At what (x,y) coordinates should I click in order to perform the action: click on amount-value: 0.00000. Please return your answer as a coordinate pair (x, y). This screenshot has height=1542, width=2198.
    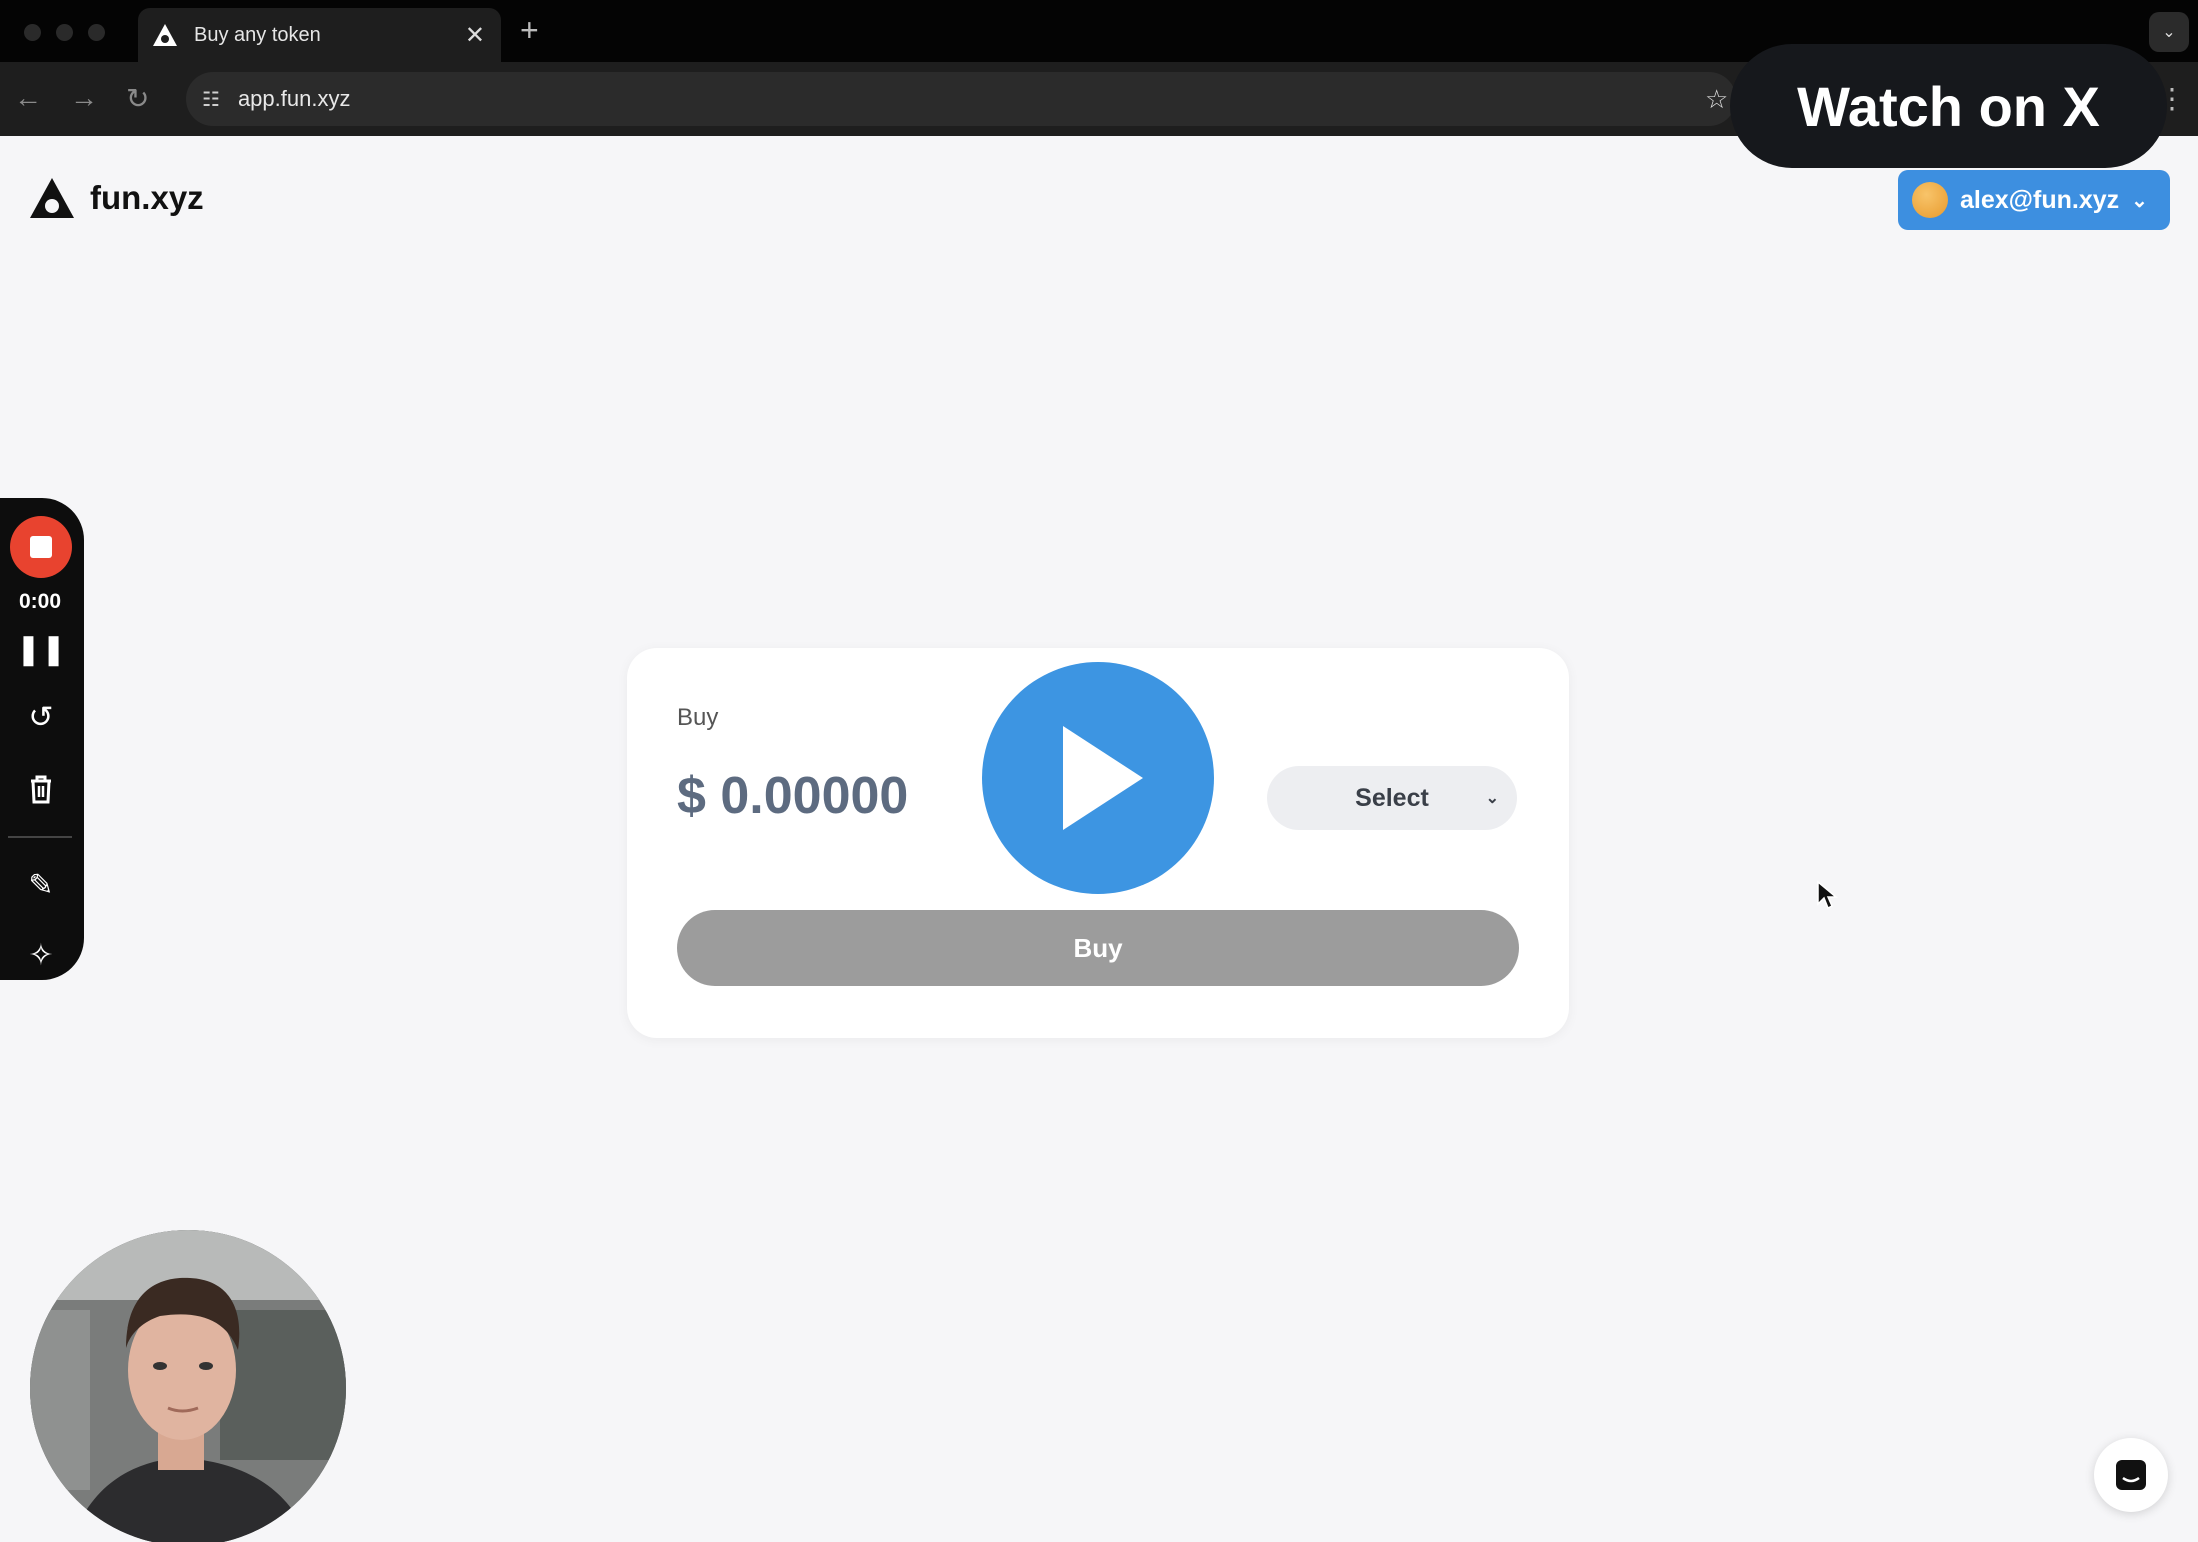
    Looking at the image, I should click on (814, 796).